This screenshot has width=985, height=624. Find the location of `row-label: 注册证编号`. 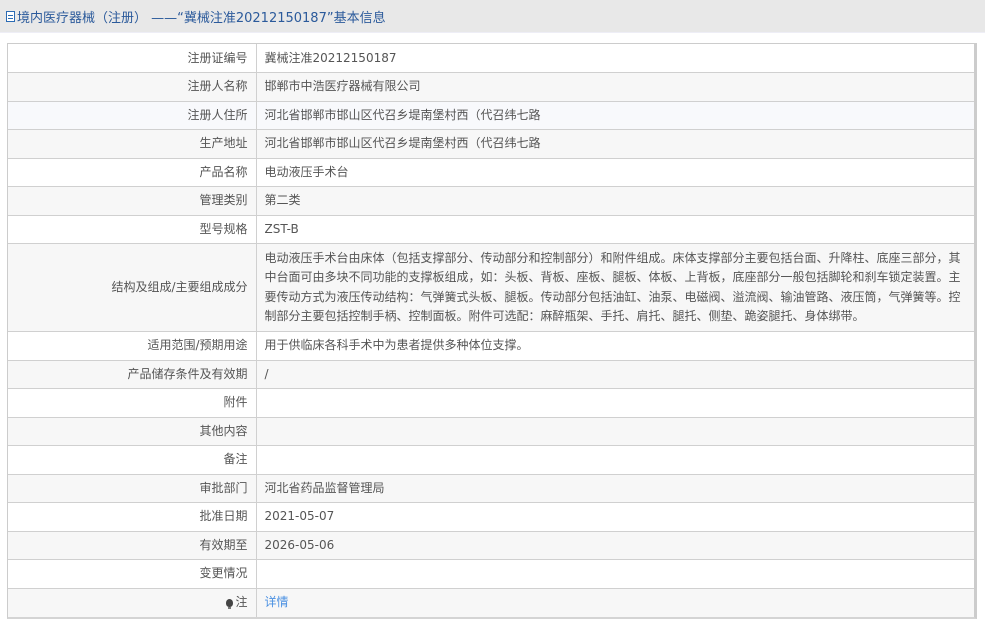

row-label: 注册证编号 is located at coordinates (132, 58).